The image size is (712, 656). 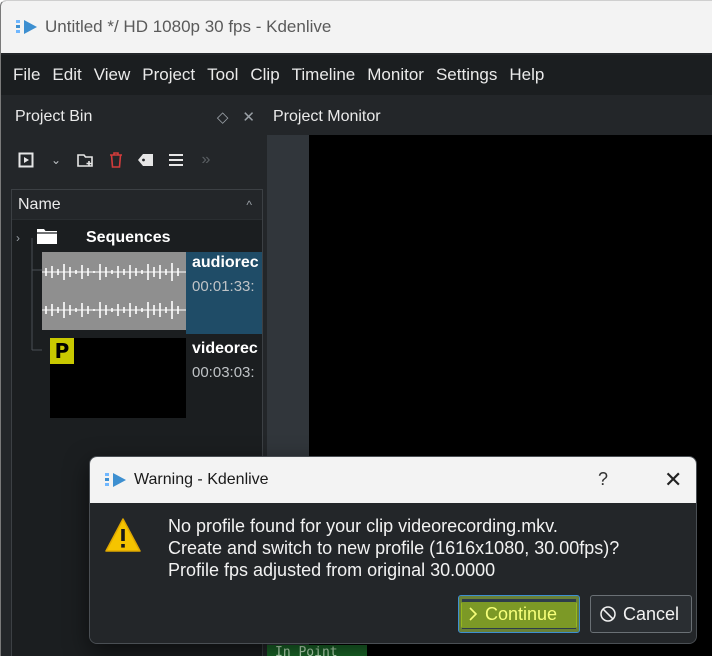 What do you see at coordinates (317, 650) in the screenshot?
I see `in-point-label: In Point` at bounding box center [317, 650].